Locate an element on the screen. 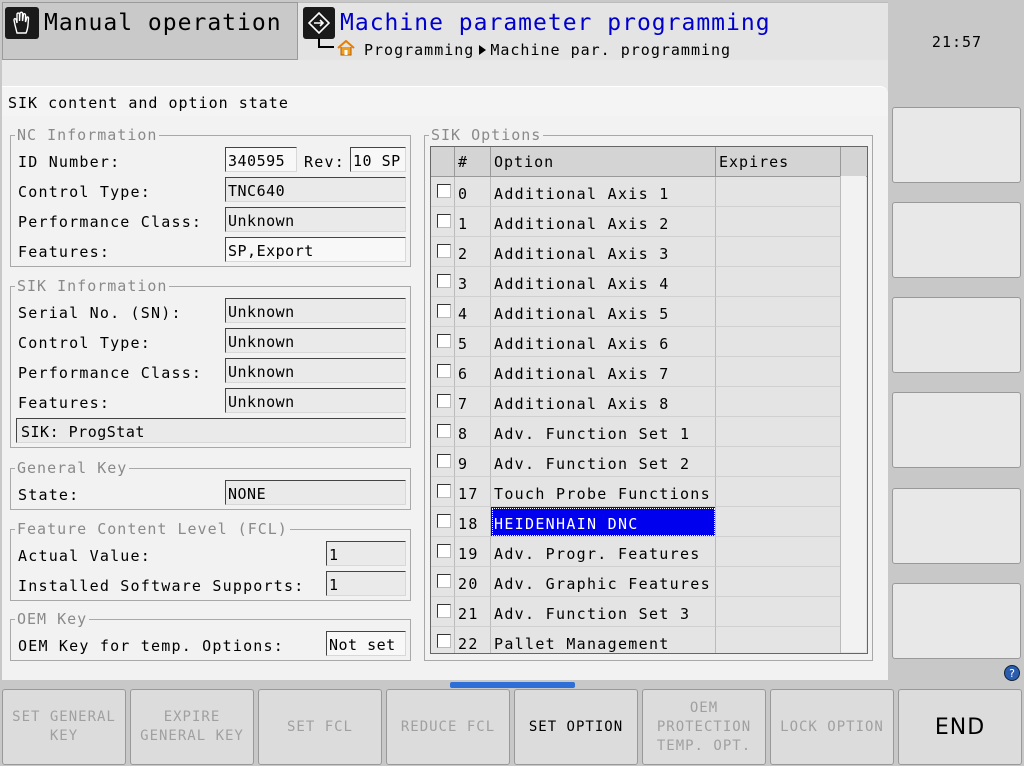 This screenshot has width=1024, height=766. dialog-title-bar: SIK content and option state is located at coordinates (445, 101).